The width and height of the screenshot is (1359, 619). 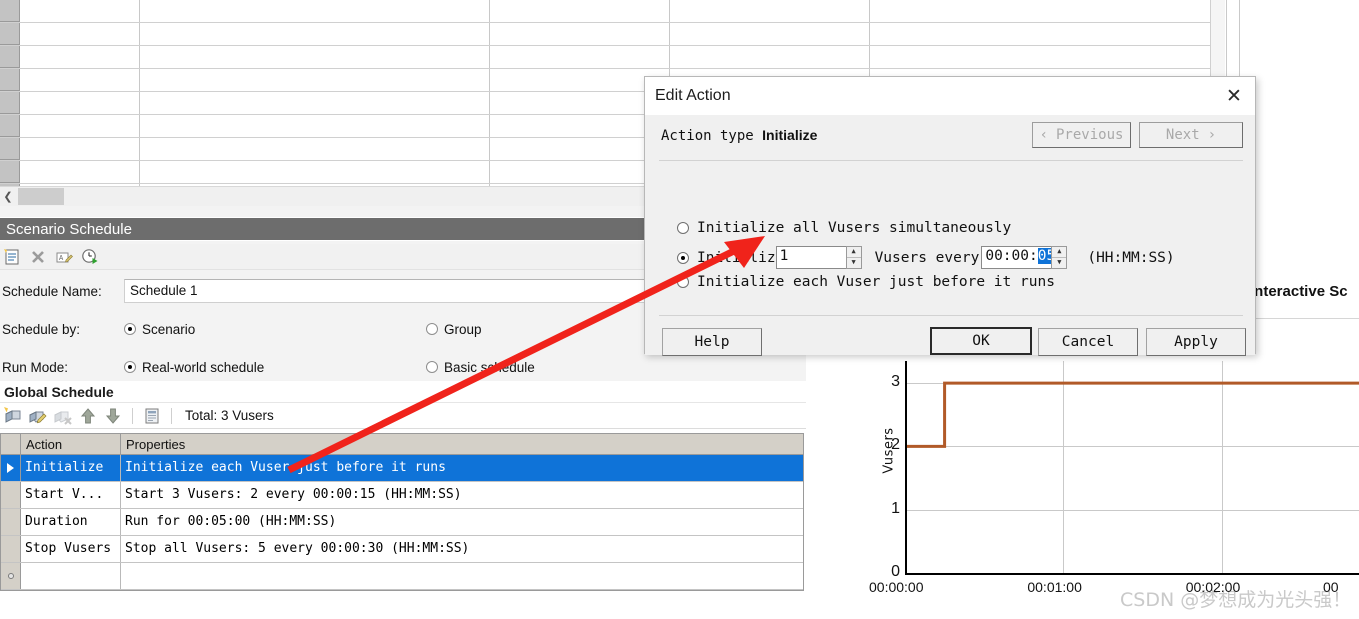 What do you see at coordinates (810, 257) in the screenshot?
I see `vusers-count-input: 1` at bounding box center [810, 257].